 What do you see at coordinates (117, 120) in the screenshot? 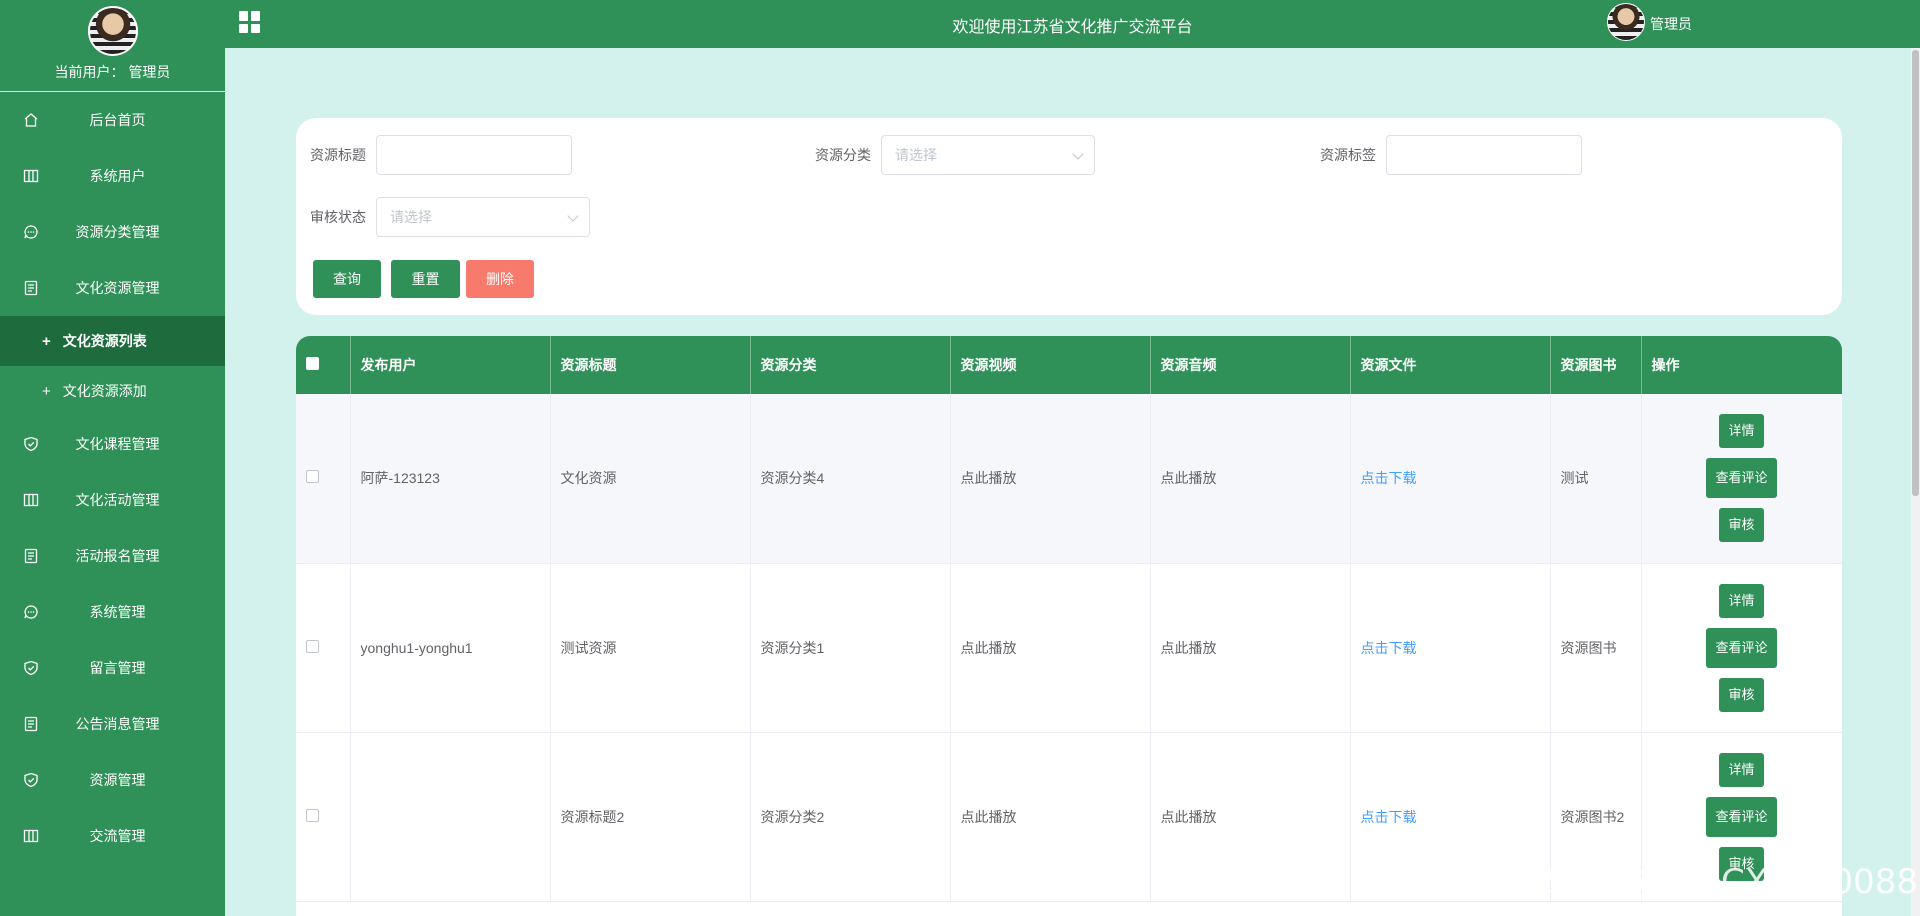
I see `sidebar-item-label: 后台首页` at bounding box center [117, 120].